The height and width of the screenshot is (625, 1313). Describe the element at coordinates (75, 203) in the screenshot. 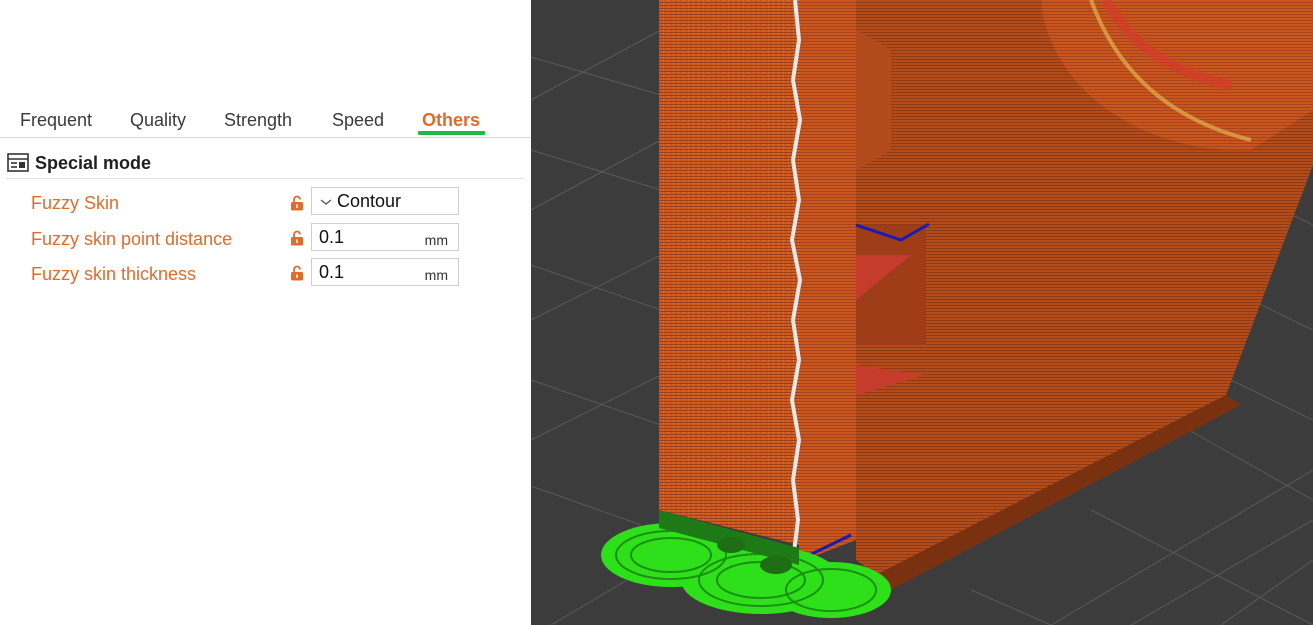

I see `fuzzy-skin-label: Fuzzy Skin` at that location.